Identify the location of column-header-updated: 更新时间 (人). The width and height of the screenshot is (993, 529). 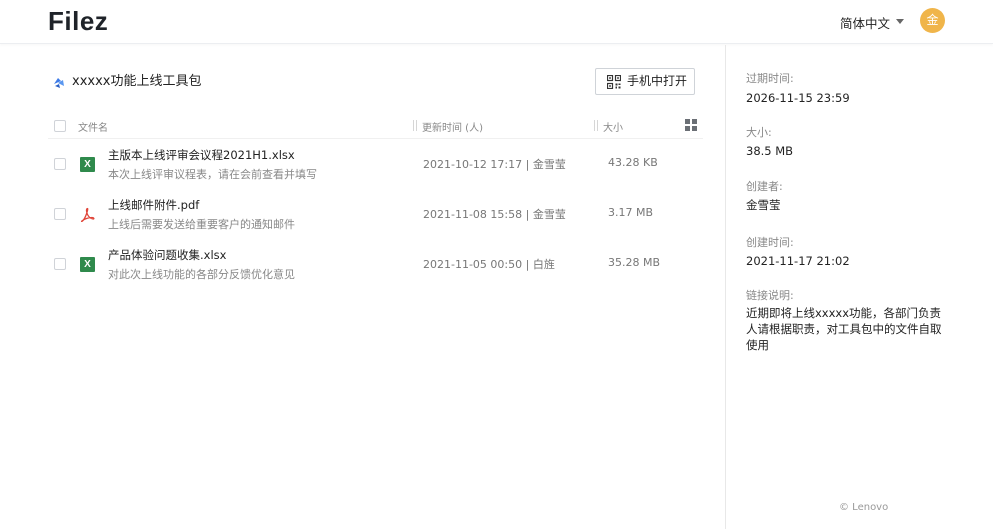
(452, 126).